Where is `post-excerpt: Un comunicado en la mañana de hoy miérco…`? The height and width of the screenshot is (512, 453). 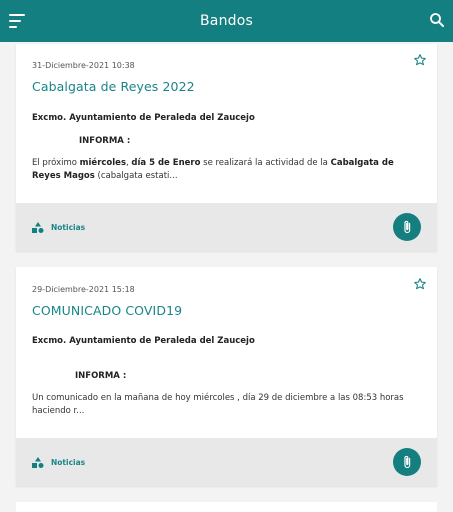
post-excerpt: Un comunicado en la mañana de hoy miérco… is located at coordinates (228, 405).